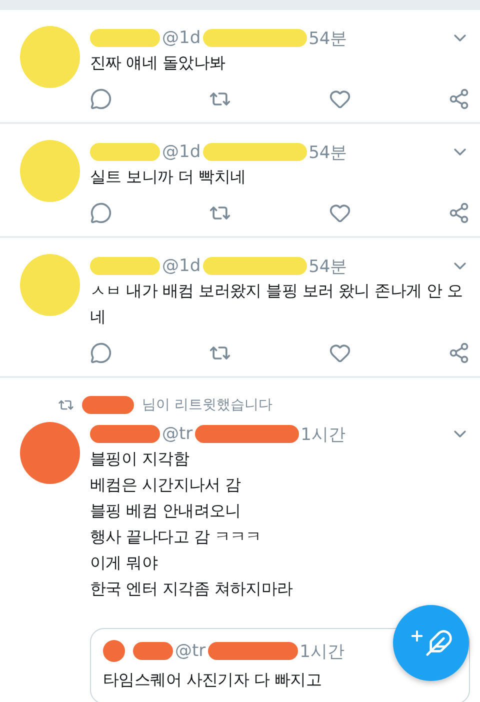  Describe the element at coordinates (168, 177) in the screenshot. I see `tweet-text: 실트 보니까 더 빡치네` at that location.